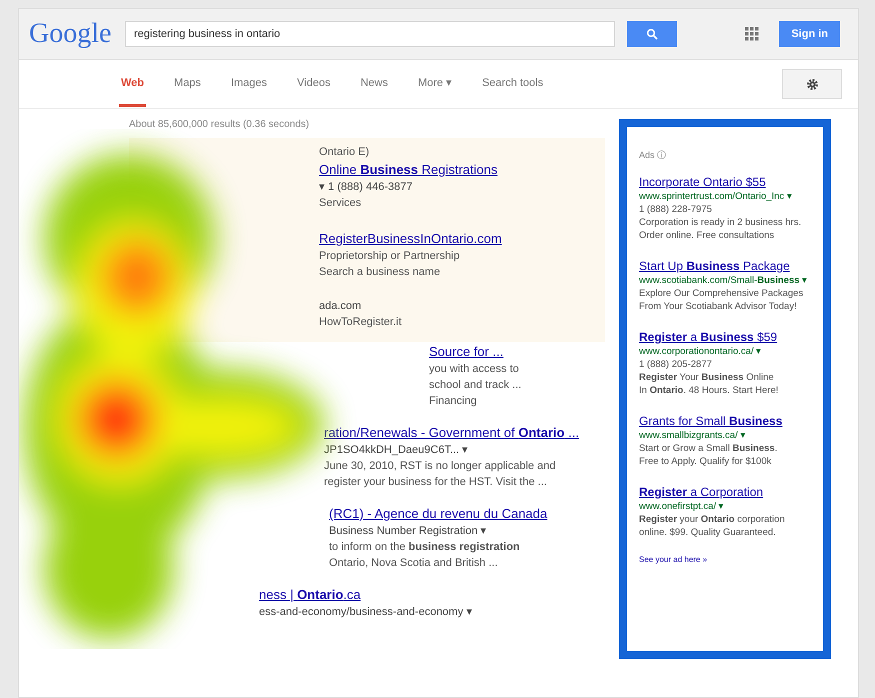 The height and width of the screenshot is (698, 875). What do you see at coordinates (728, 266) in the screenshot?
I see `ad-title: Start Up Business Package` at bounding box center [728, 266].